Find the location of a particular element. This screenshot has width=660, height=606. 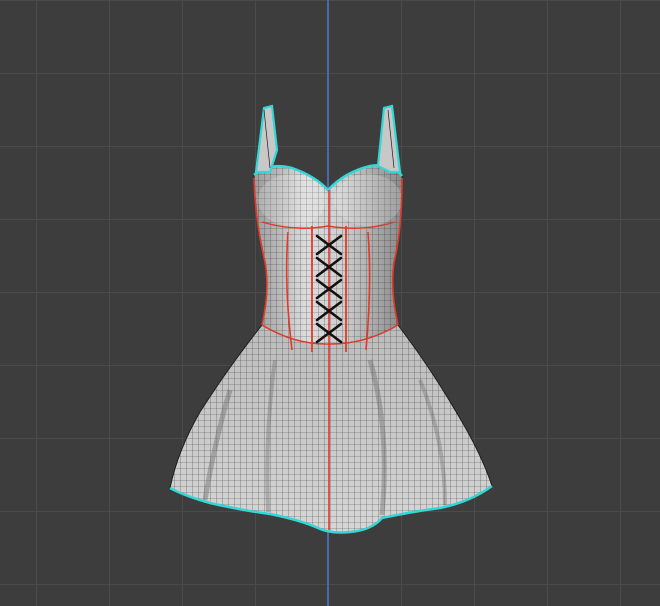

bodice-panel is located at coordinates (328, 257).